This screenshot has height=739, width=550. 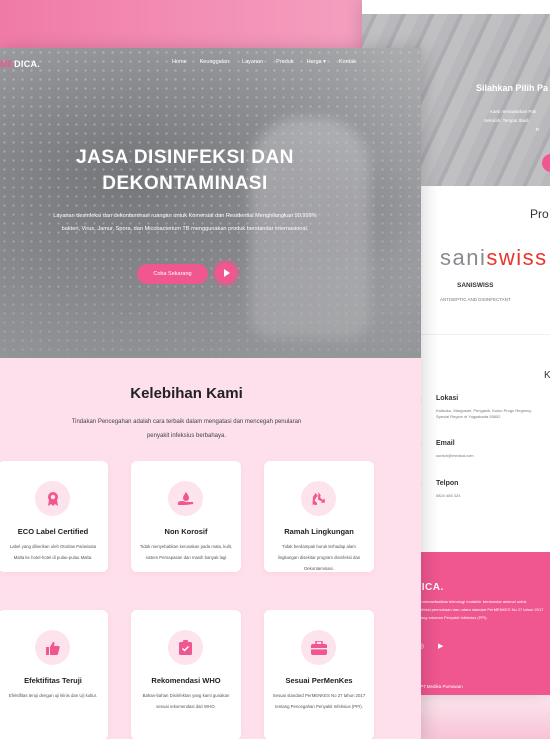 What do you see at coordinates (506, 120) in the screenshot?
I see `pricing-hero-text-line: Sekolah, Tempat Ibadi` at bounding box center [506, 120].